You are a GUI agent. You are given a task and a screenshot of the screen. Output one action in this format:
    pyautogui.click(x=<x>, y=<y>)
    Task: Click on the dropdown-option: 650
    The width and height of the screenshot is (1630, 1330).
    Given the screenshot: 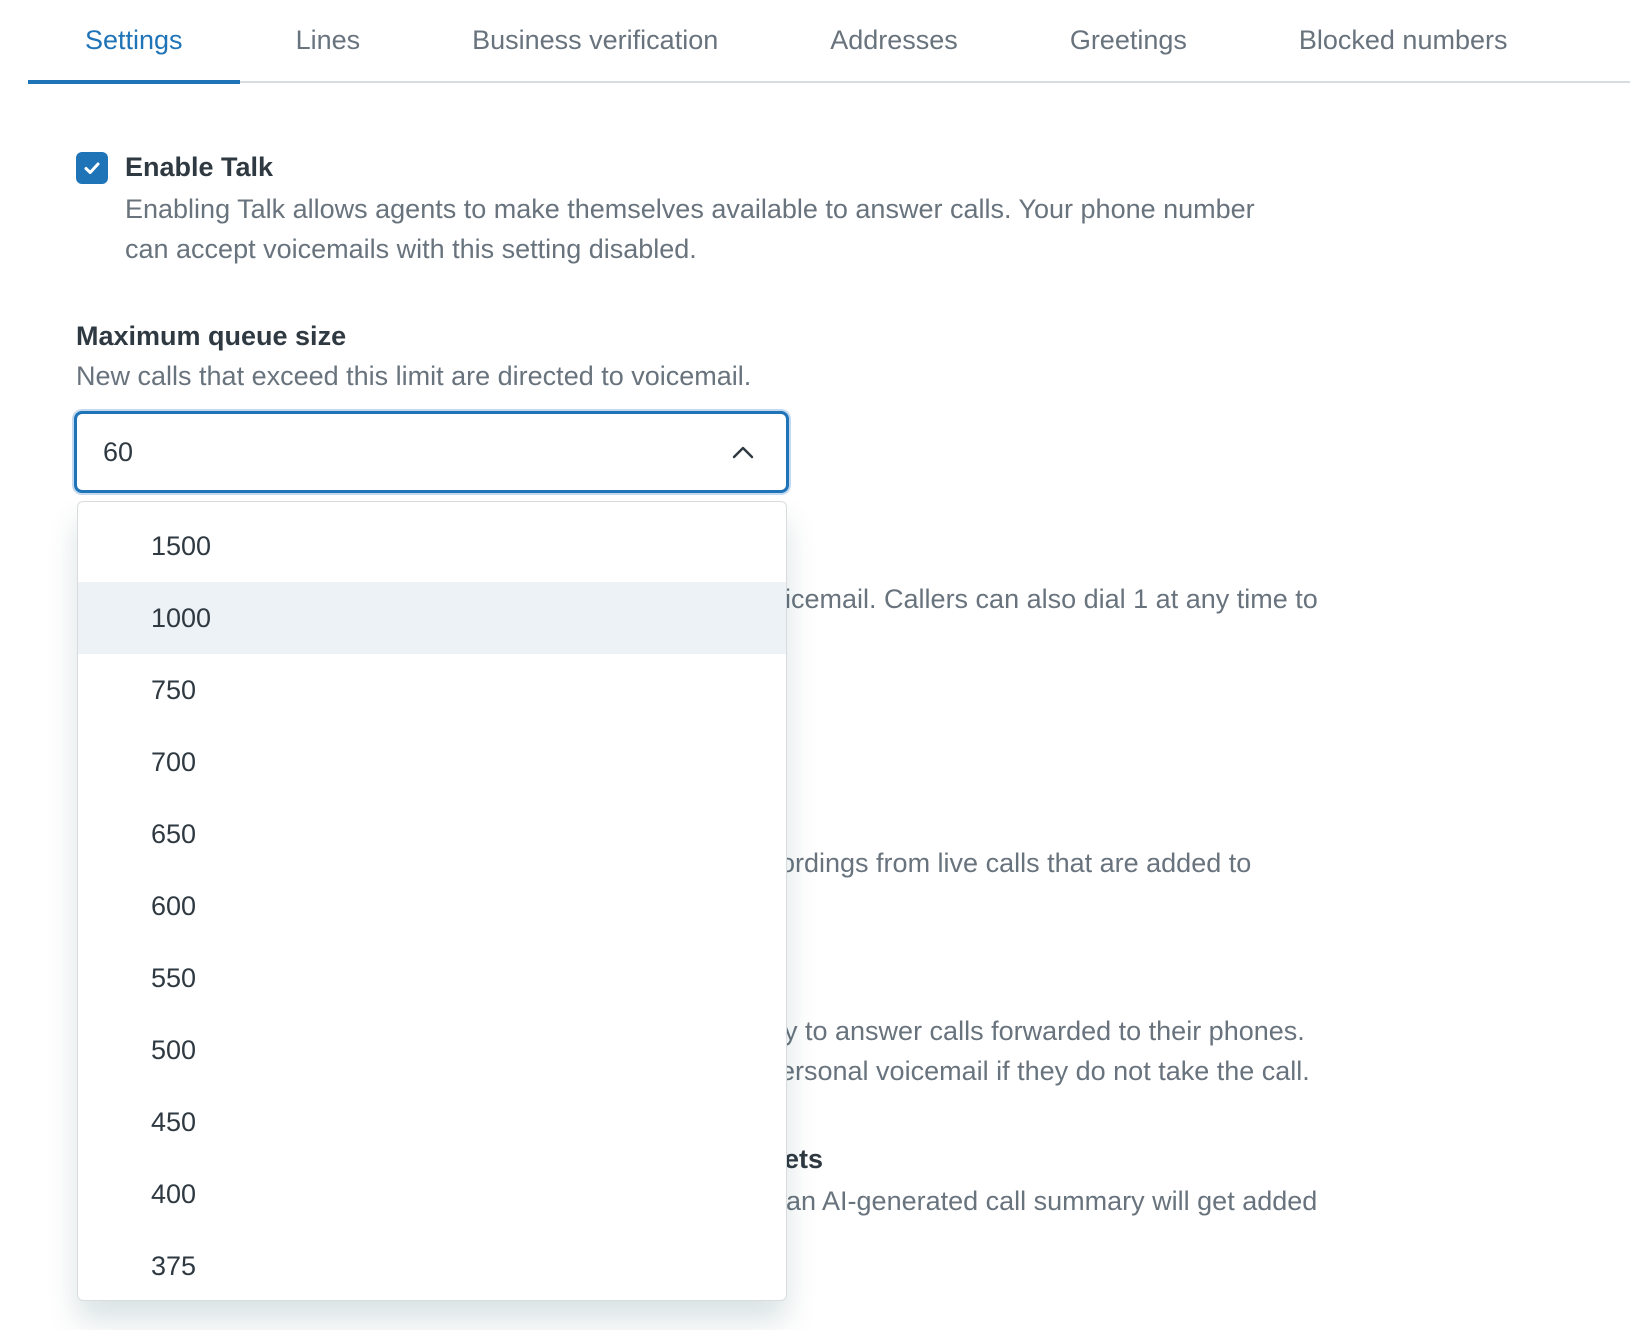 What is the action you would take?
    pyautogui.click(x=432, y=834)
    